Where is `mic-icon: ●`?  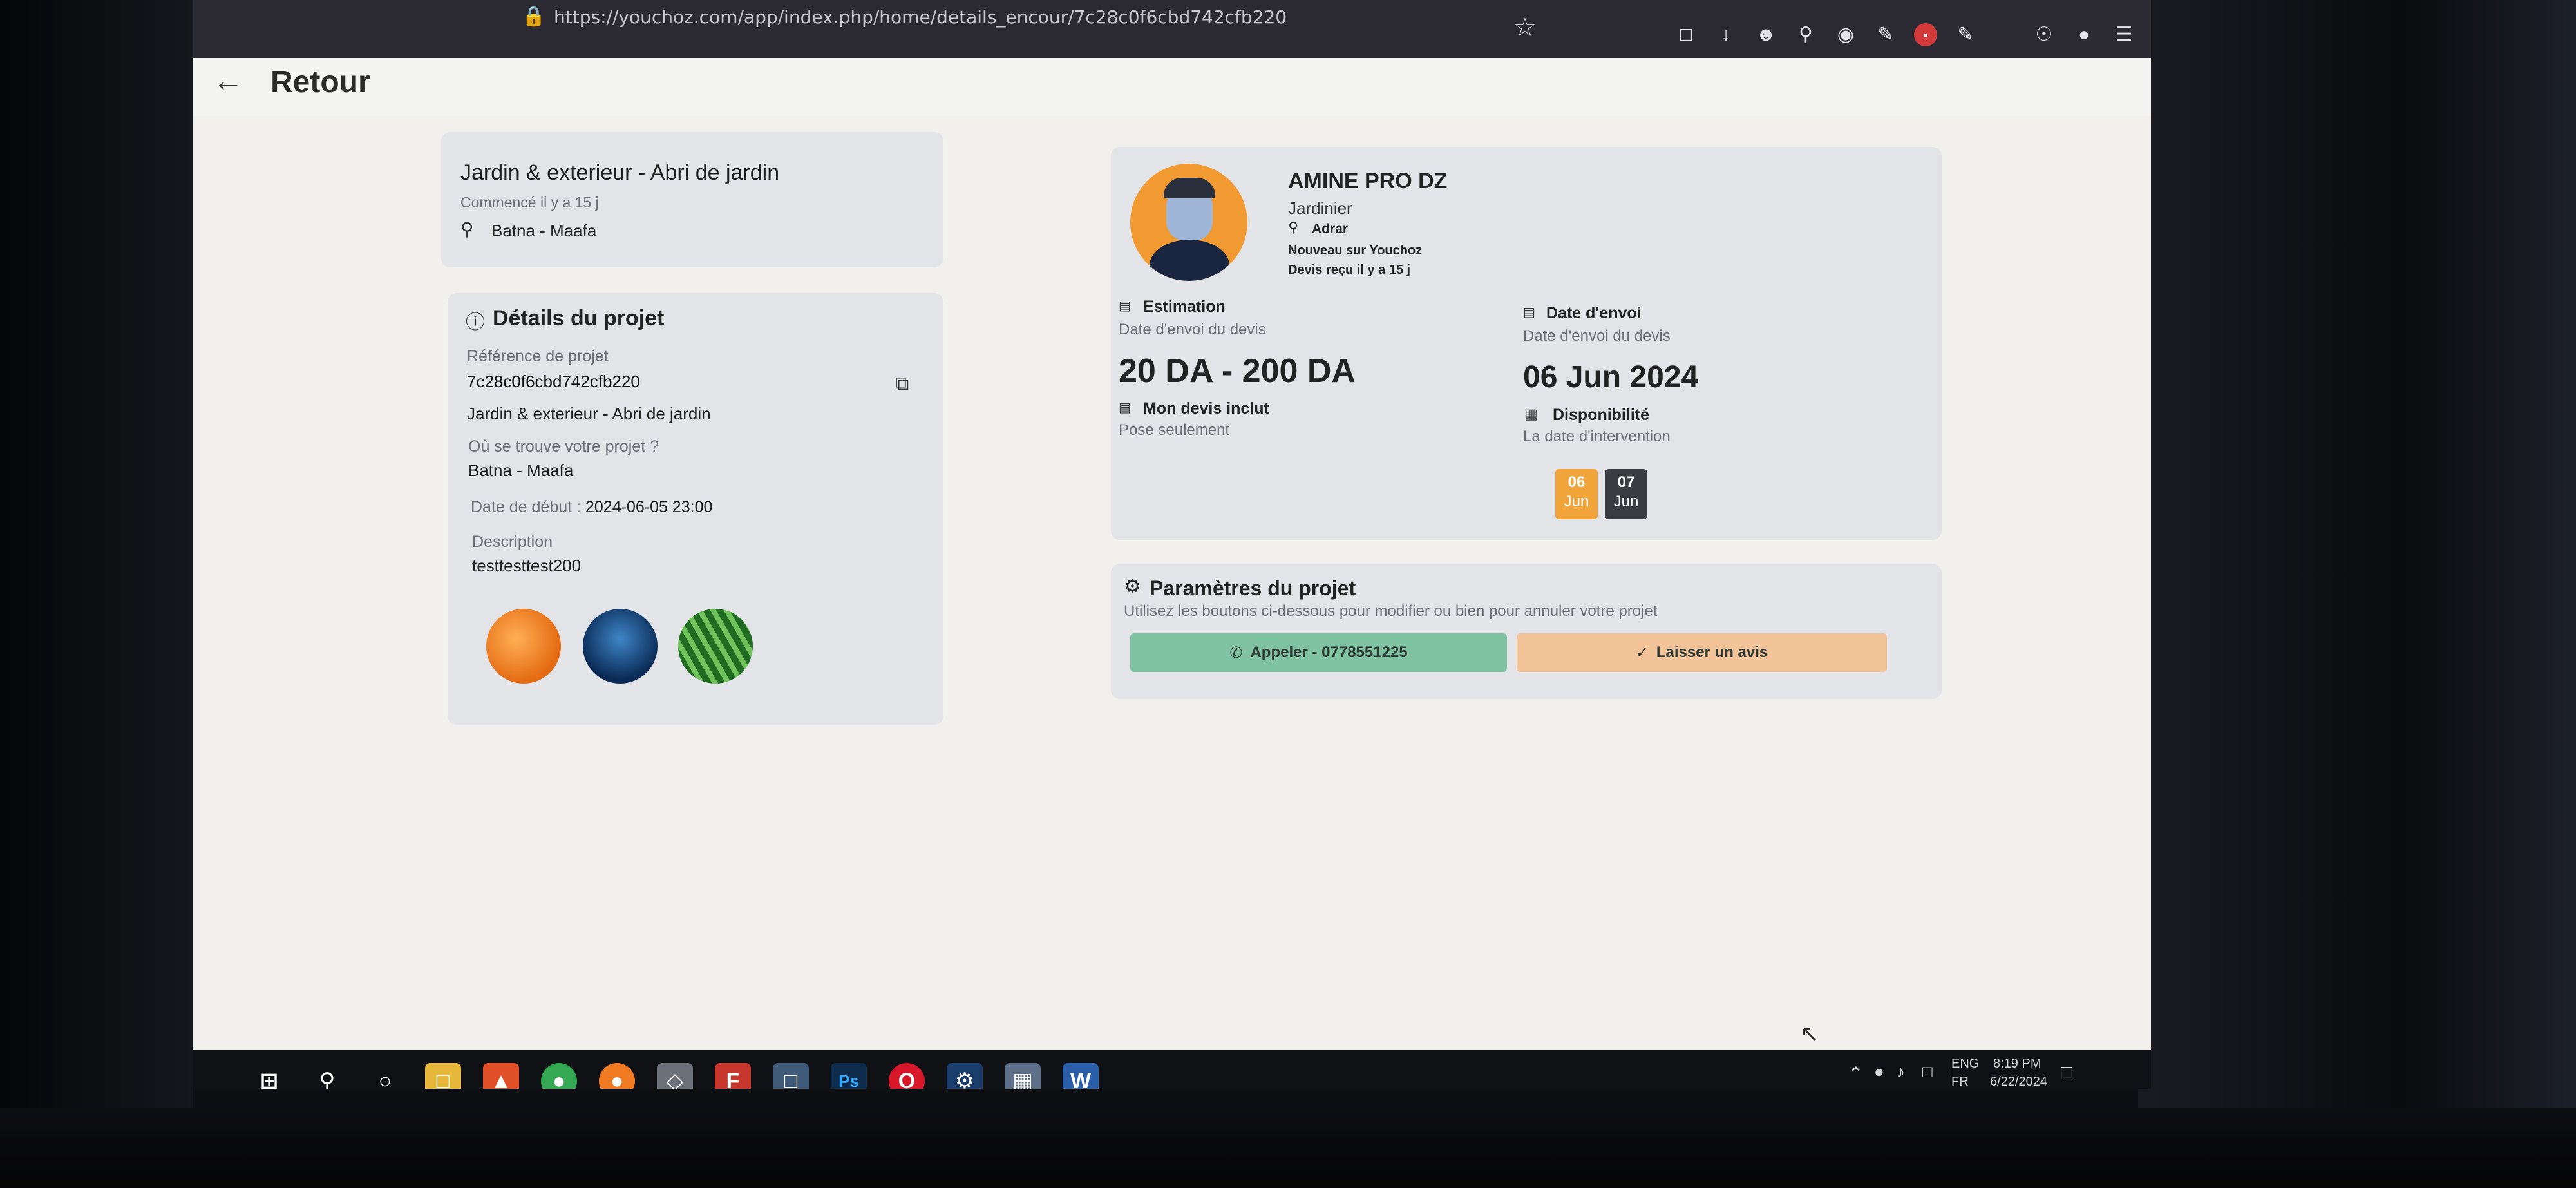
mic-icon: ● is located at coordinates (1879, 1072).